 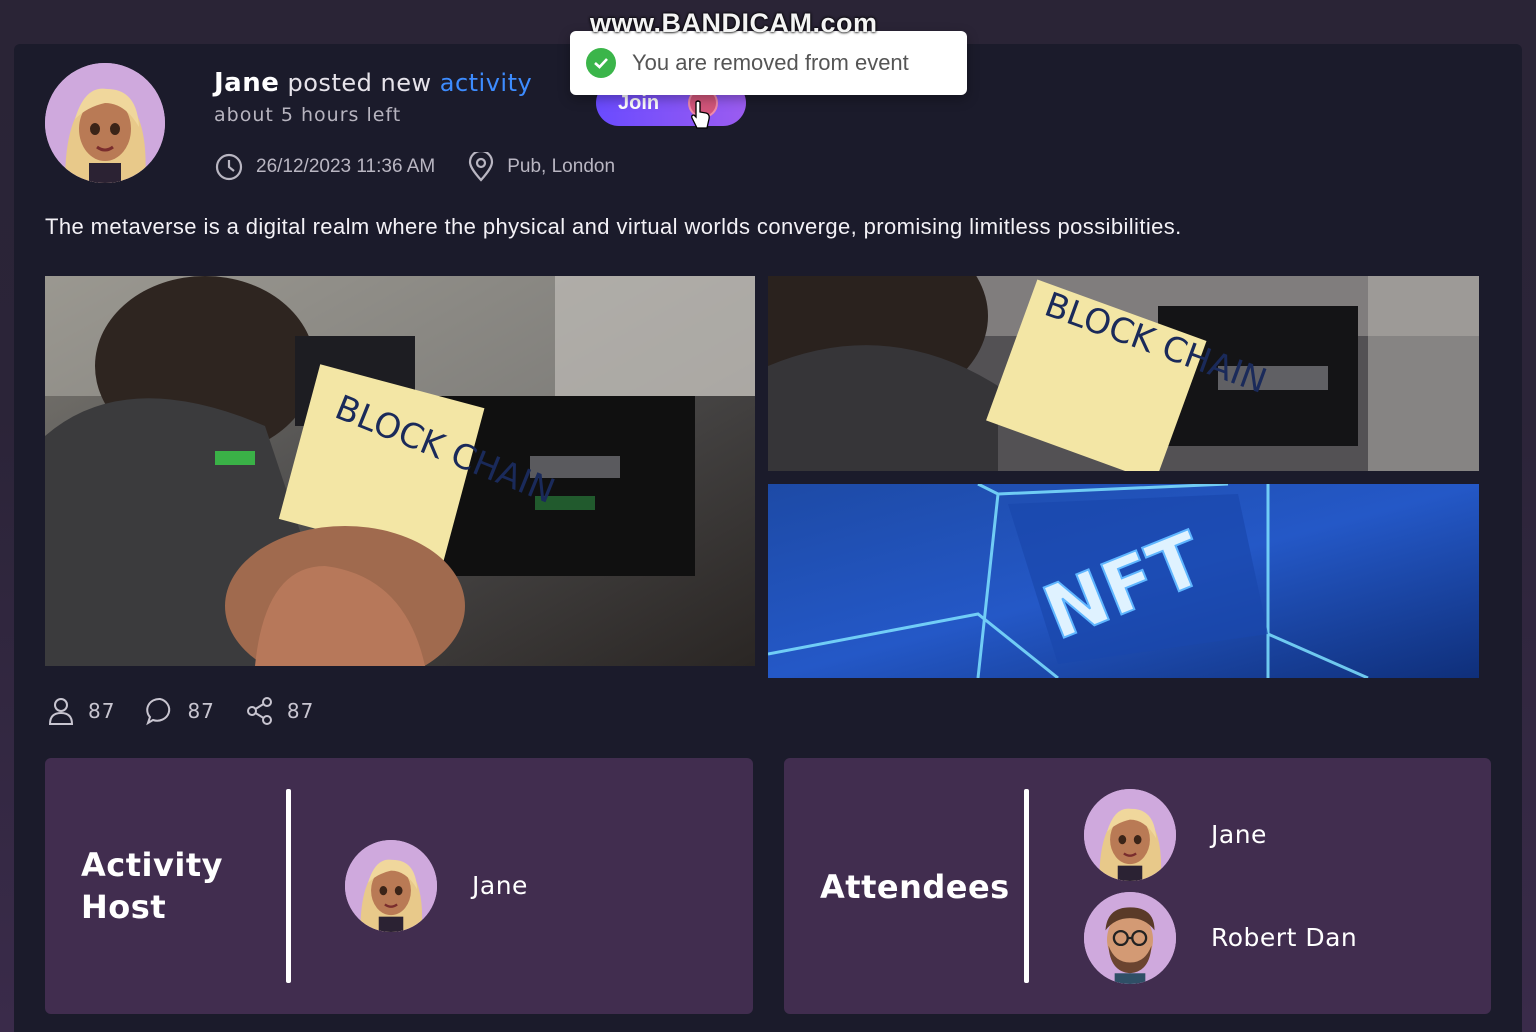 I want to click on location-pin-icon, so click(x=481, y=167).